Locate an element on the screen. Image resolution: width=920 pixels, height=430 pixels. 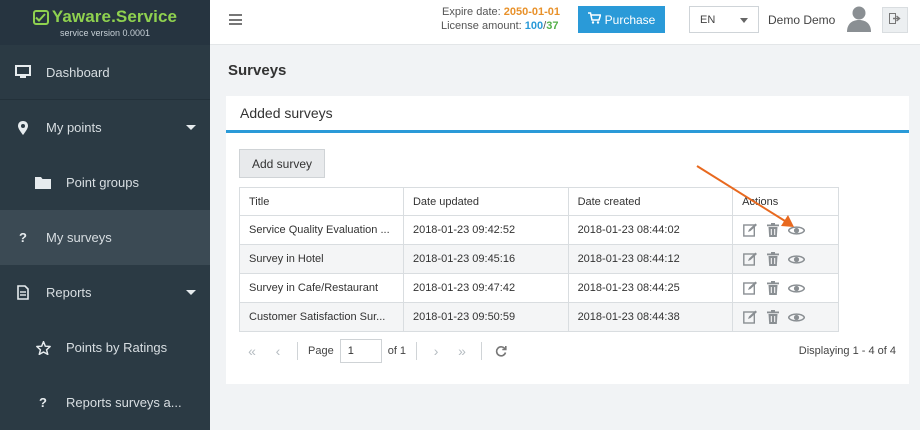
expire-value: 2050-01-01 is located at coordinates (532, 12).